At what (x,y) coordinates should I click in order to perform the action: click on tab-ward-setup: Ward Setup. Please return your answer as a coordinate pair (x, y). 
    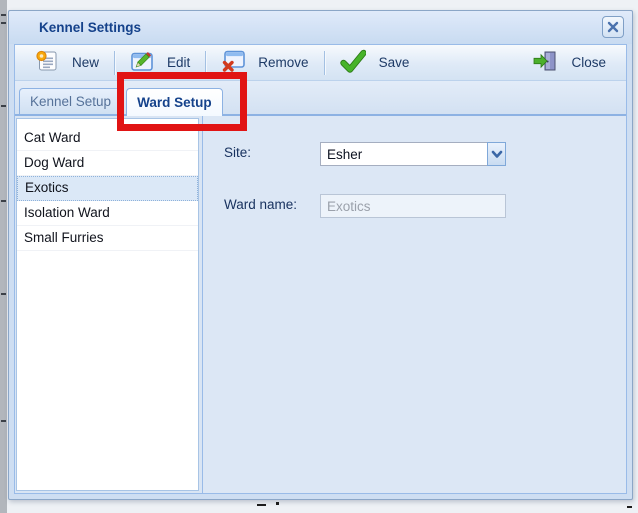
    Looking at the image, I should click on (174, 102).